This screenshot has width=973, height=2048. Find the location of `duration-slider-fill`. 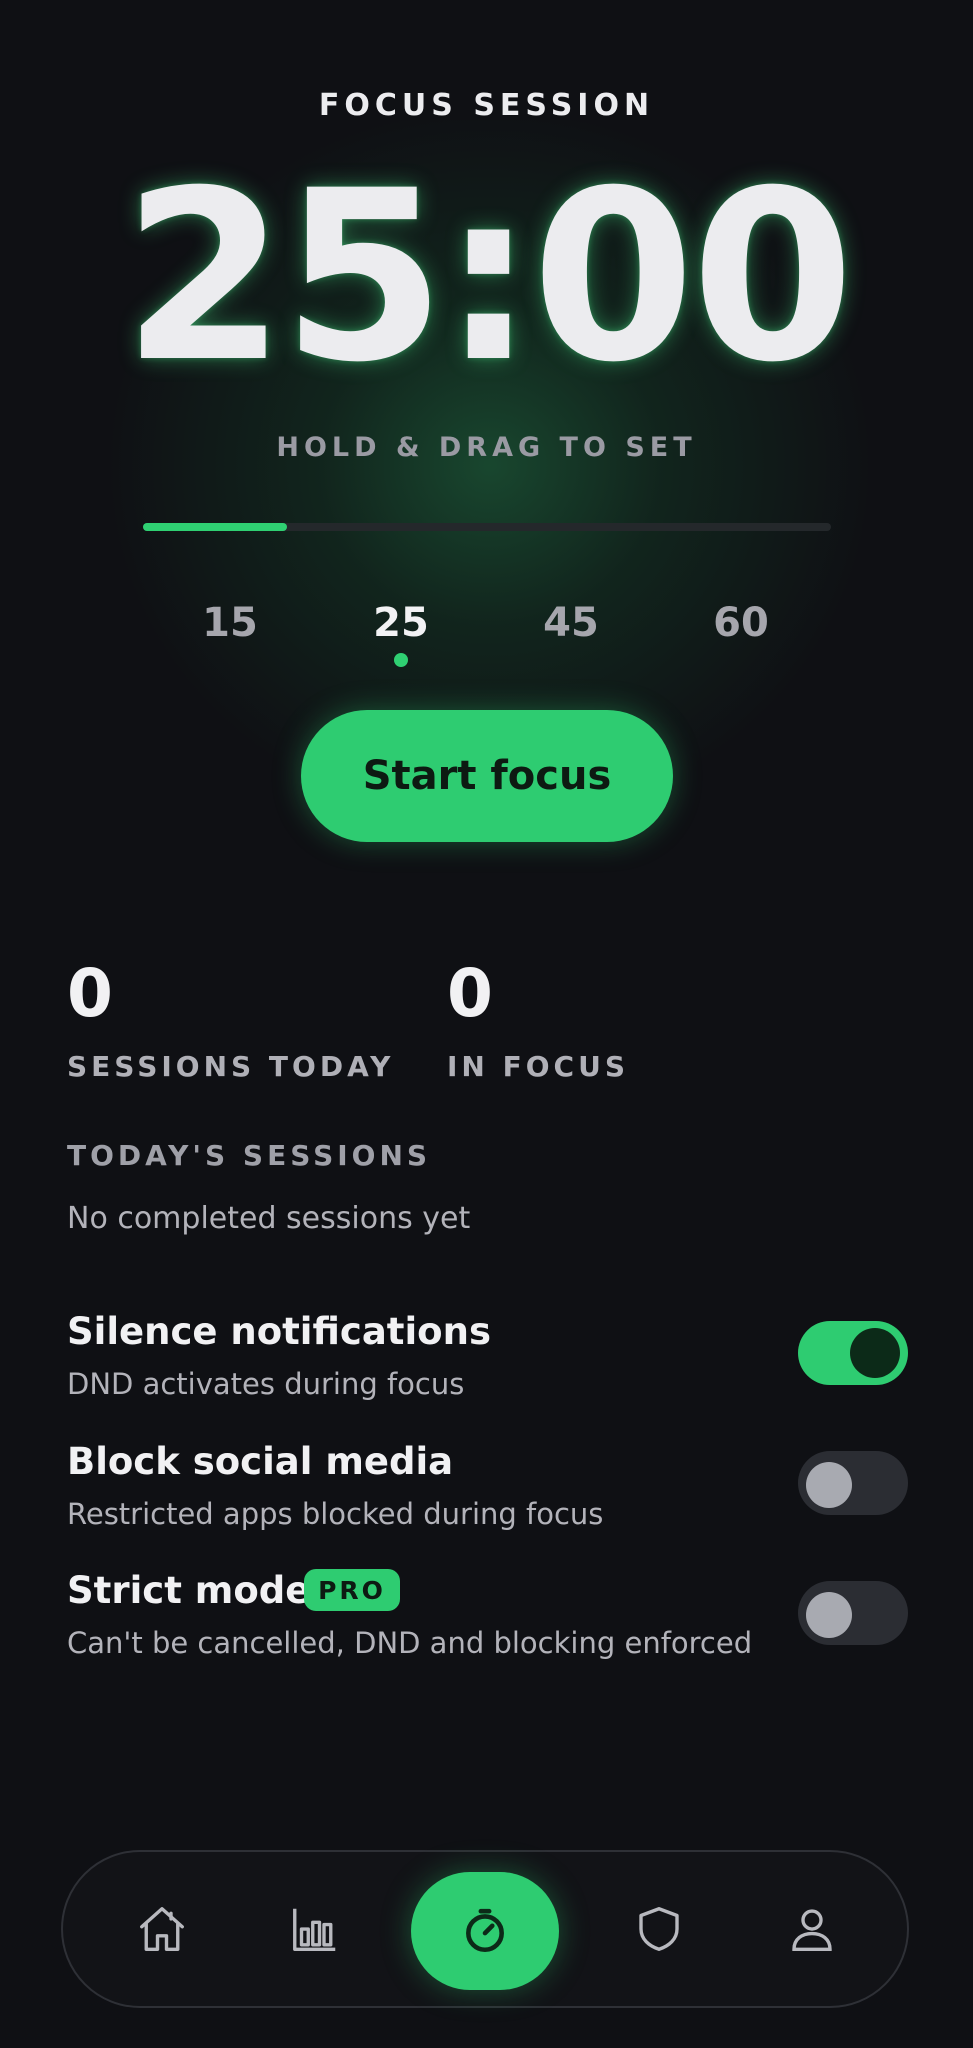

duration-slider-fill is located at coordinates (215, 527).